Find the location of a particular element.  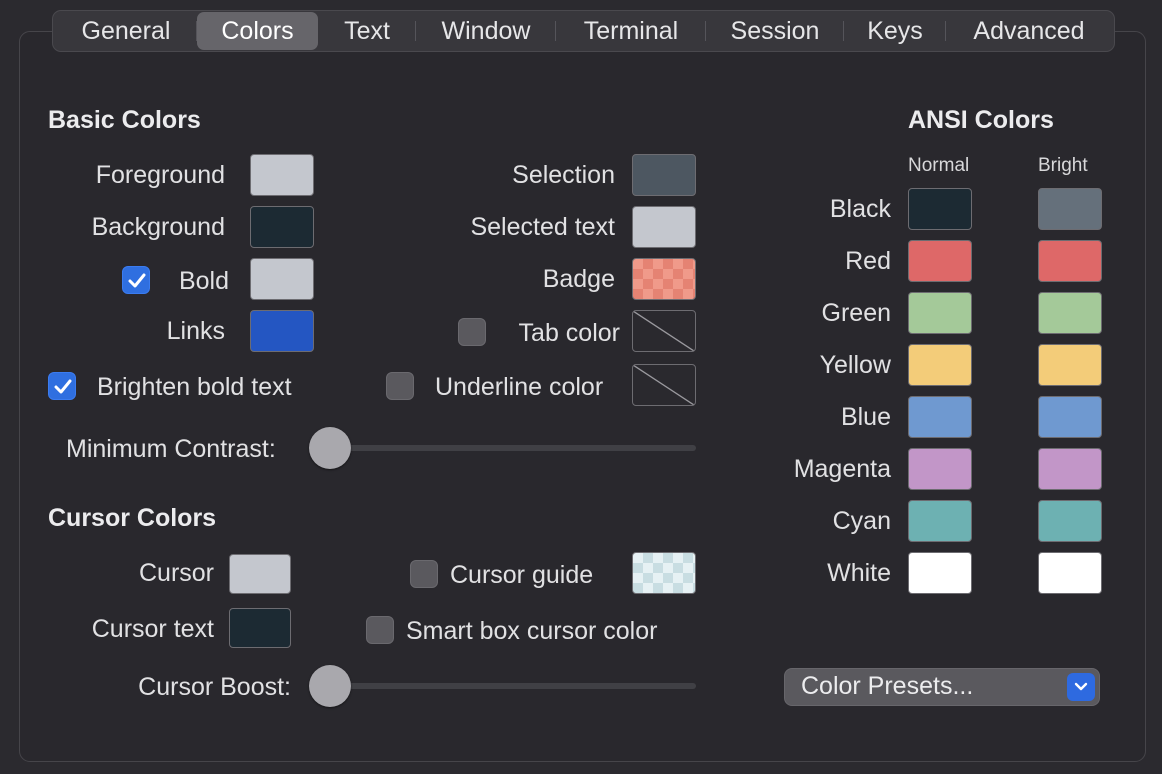

foreground-color-well is located at coordinates (282, 175).